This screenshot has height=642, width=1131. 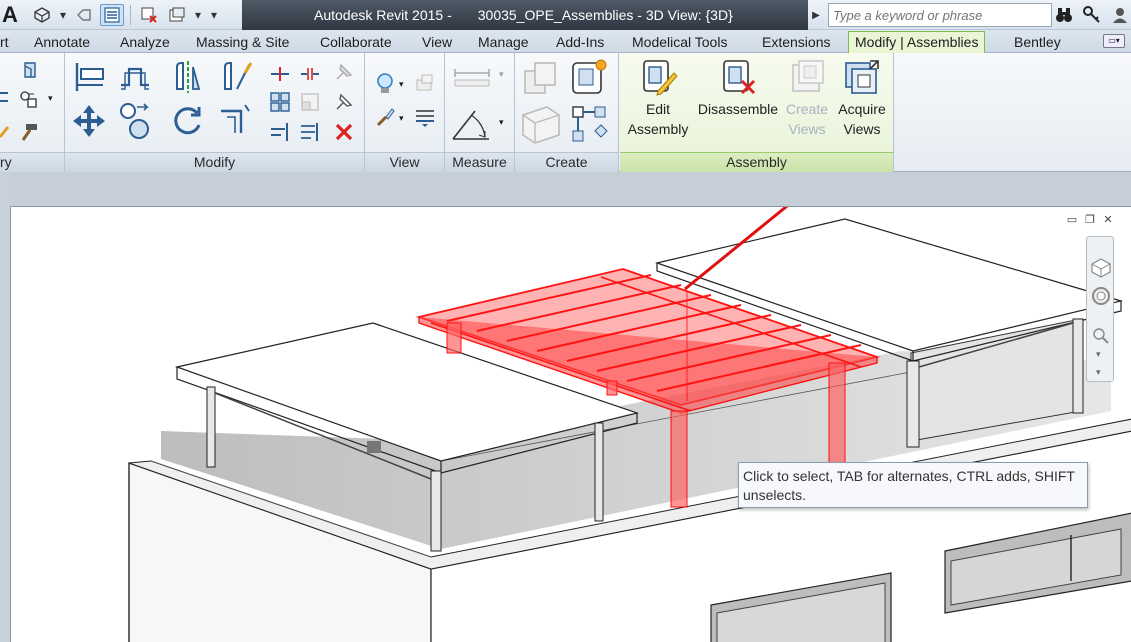 What do you see at coordinates (1101, 337) in the screenshot?
I see `zoom-icon` at bounding box center [1101, 337].